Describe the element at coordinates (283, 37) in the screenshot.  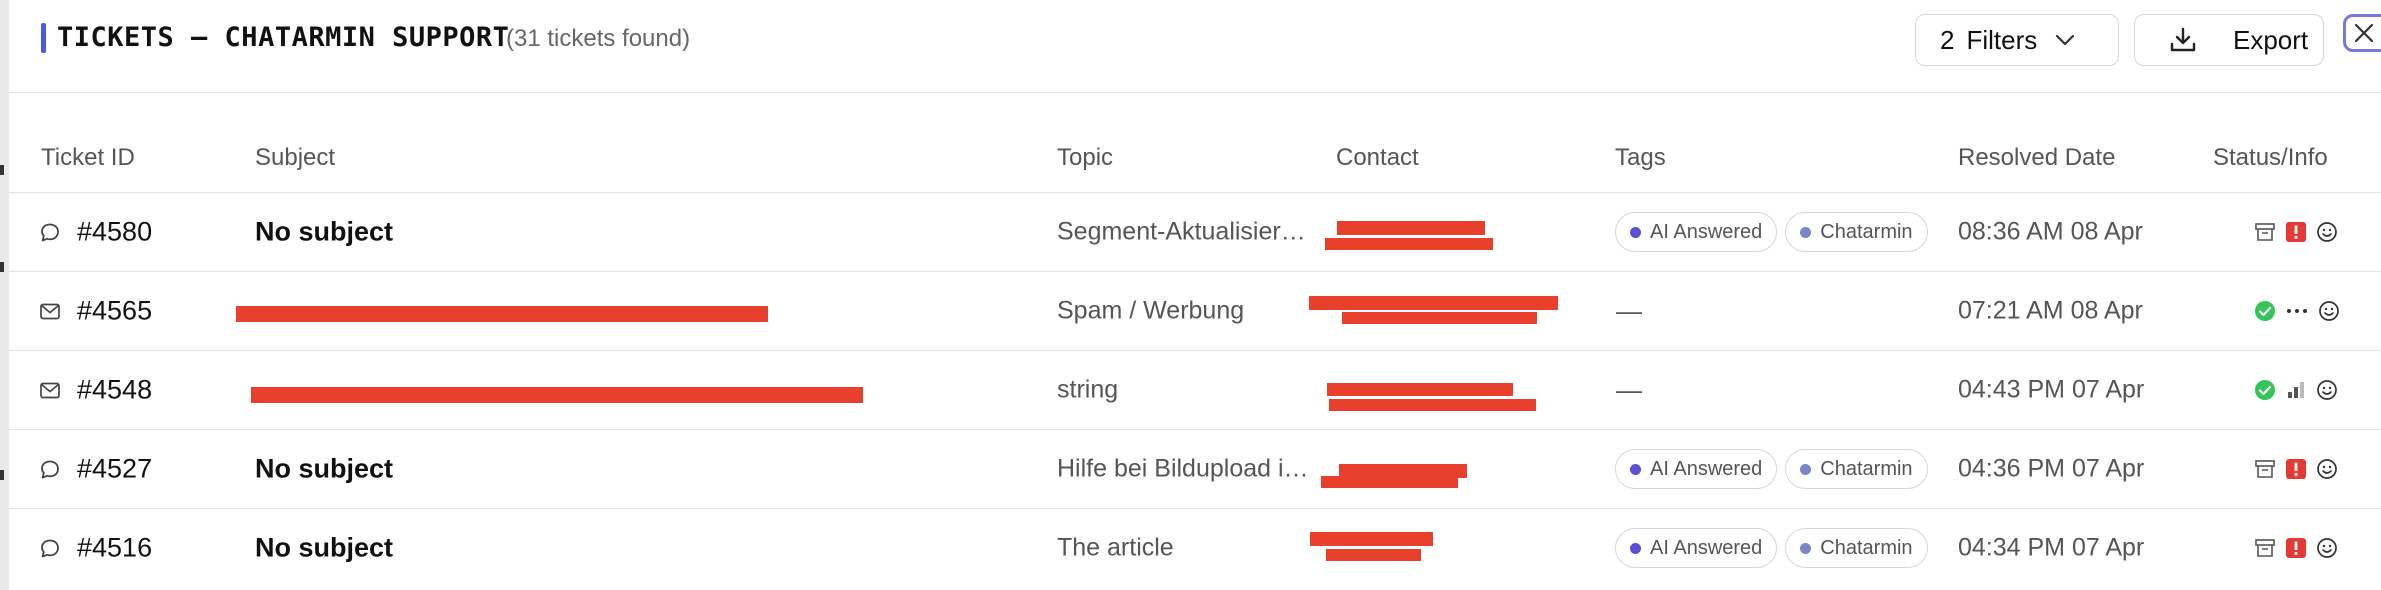
I see `page-title: TICKETS – CHATARMIN SUPPORT` at that location.